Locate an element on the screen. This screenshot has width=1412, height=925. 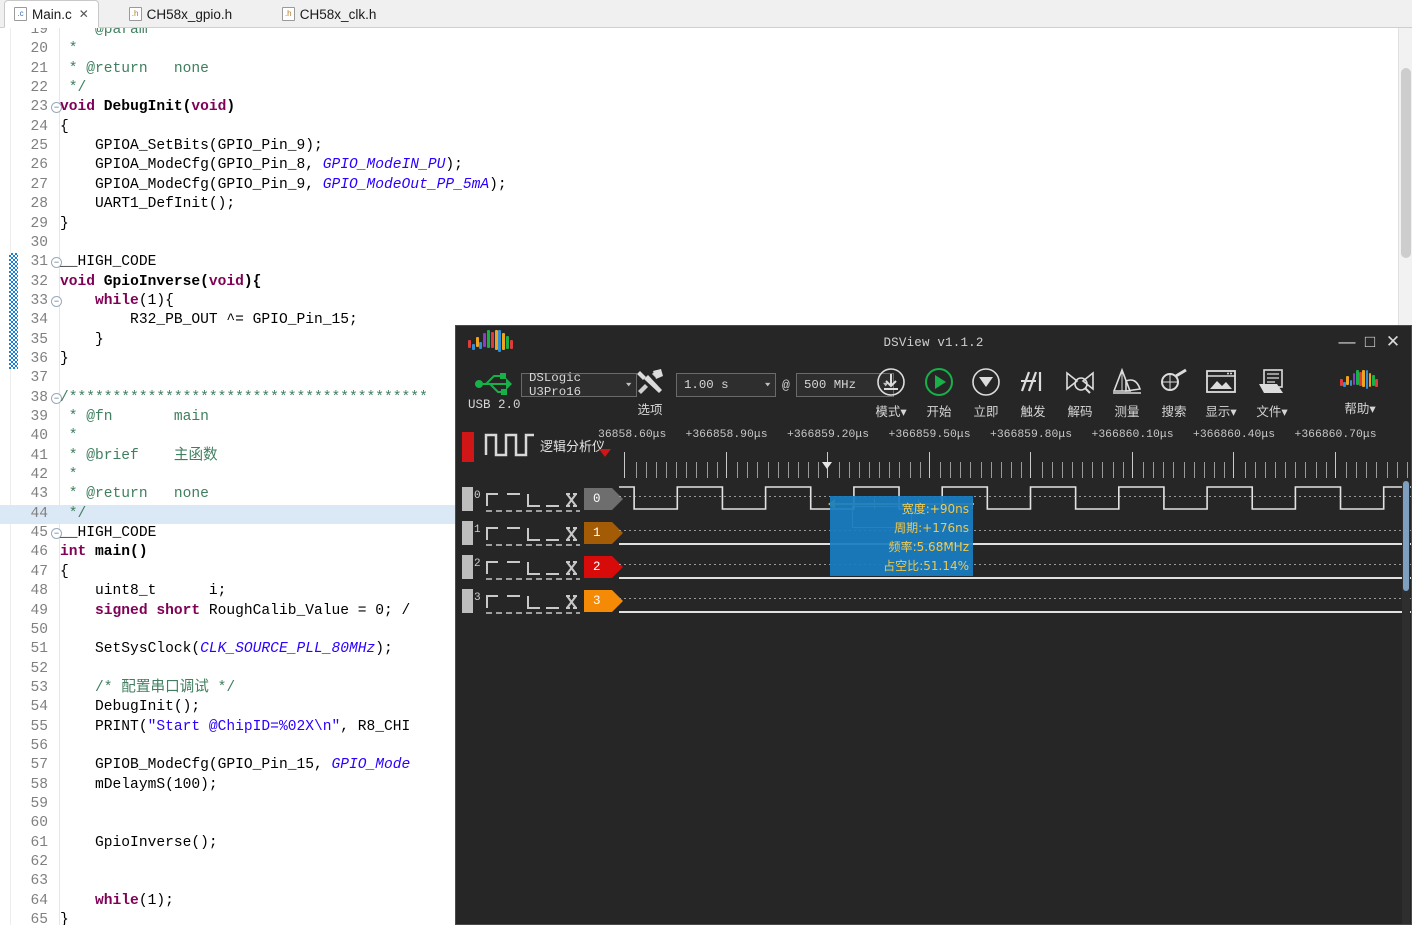
file-button: 文件▾ is located at coordinates (1272, 393).